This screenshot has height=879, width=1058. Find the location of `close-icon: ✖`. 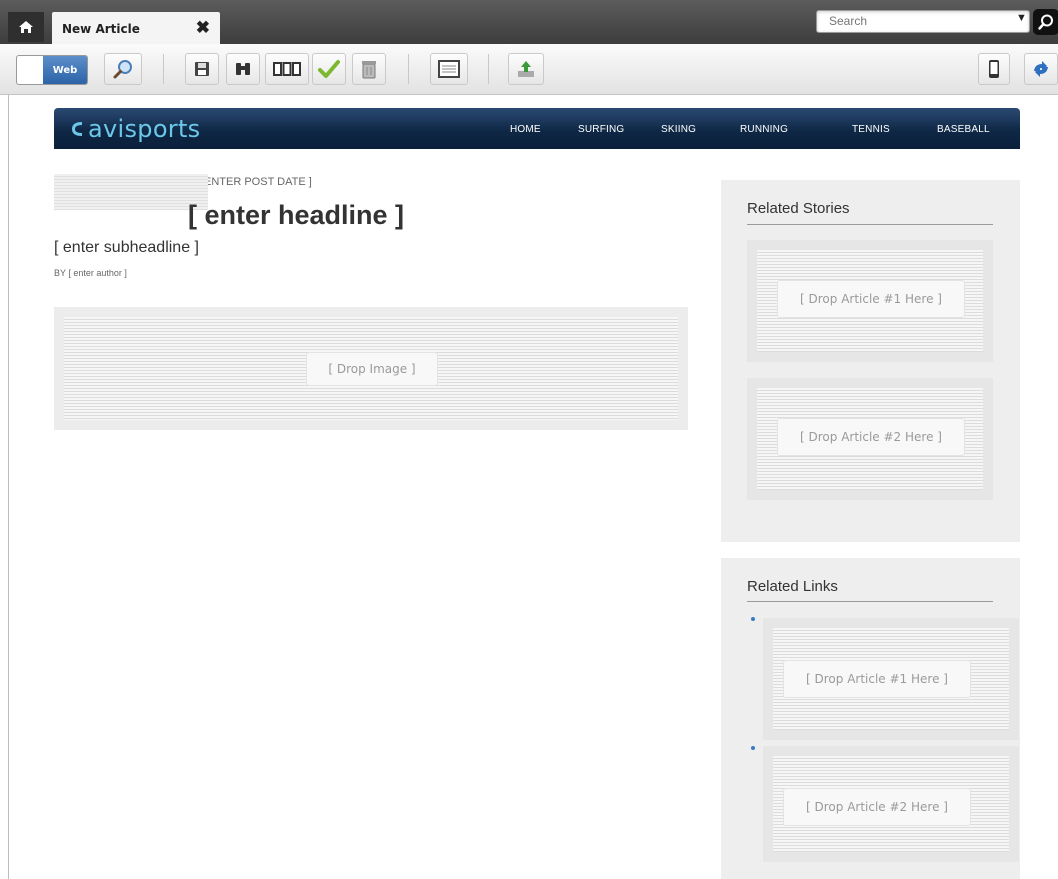

close-icon: ✖ is located at coordinates (203, 28).